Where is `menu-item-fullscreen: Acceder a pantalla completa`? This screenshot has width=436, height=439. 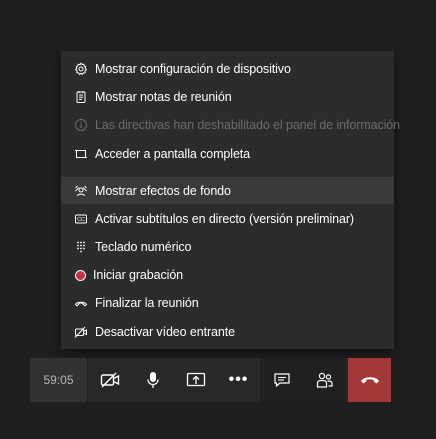
menu-item-fullscreen: Acceder a pantalla completa is located at coordinates (227, 154).